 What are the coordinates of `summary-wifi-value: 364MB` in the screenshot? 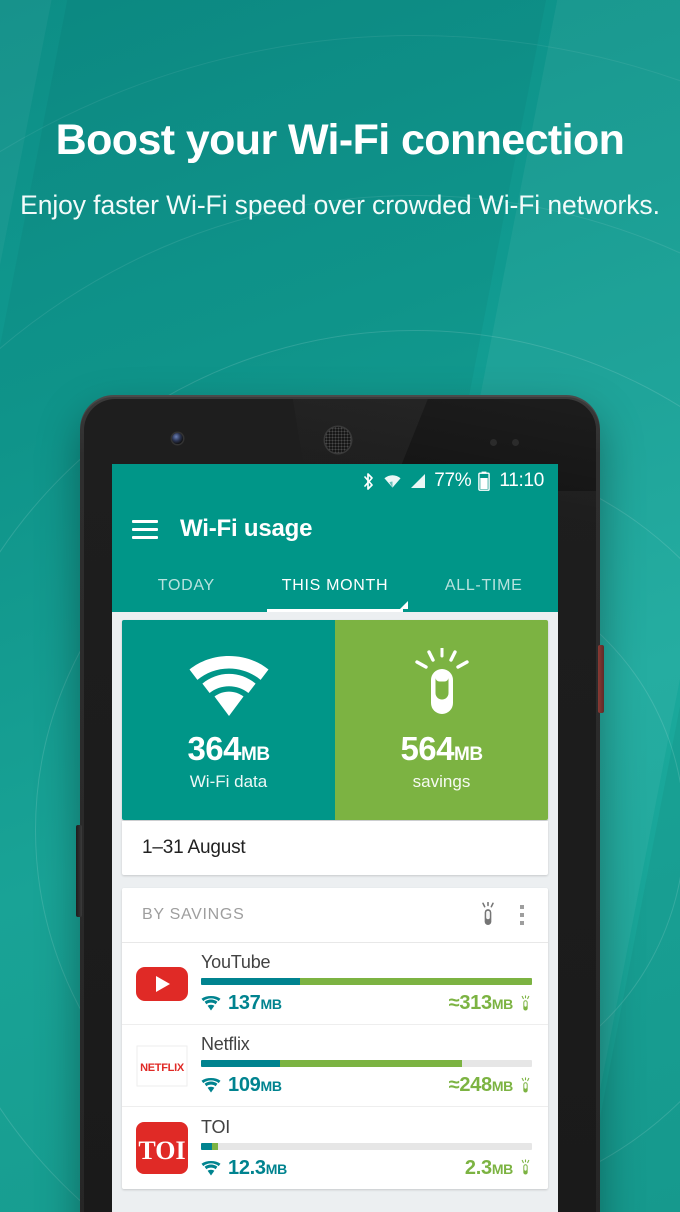 It's located at (228, 748).